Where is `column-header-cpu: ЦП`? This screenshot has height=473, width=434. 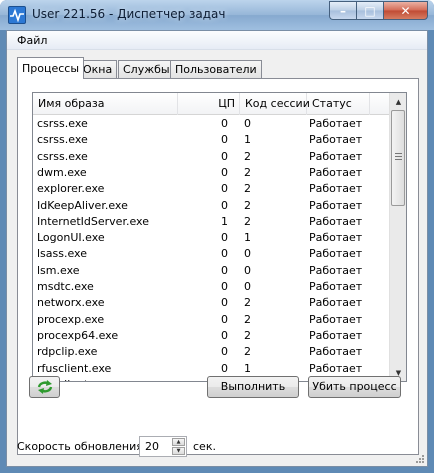
column-header-cpu: ЦП is located at coordinates (209, 104).